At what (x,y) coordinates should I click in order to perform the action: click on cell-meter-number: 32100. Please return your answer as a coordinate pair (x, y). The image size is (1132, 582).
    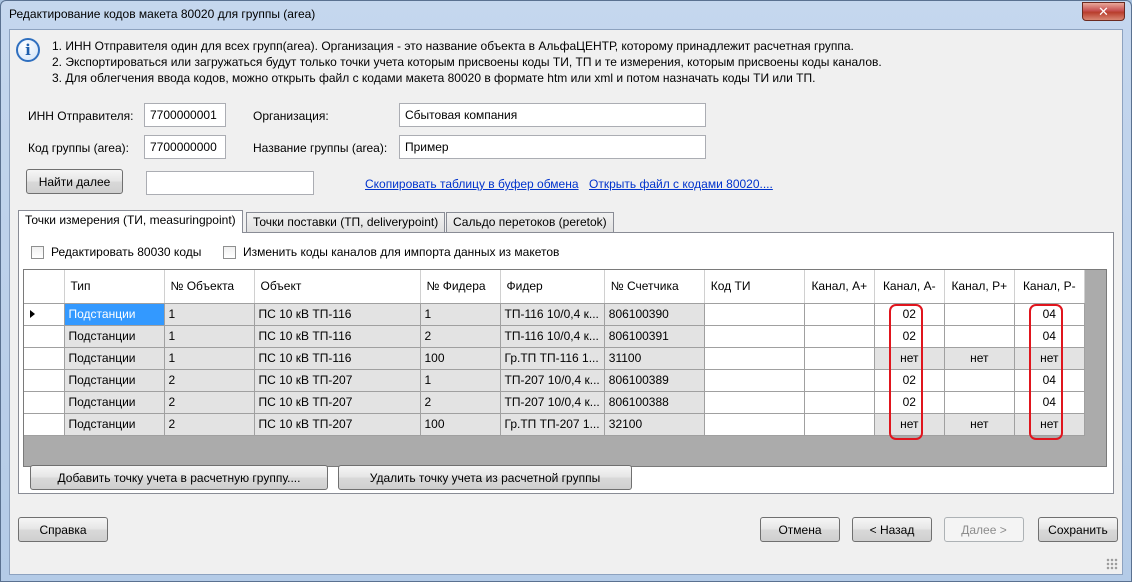
    Looking at the image, I should click on (654, 424).